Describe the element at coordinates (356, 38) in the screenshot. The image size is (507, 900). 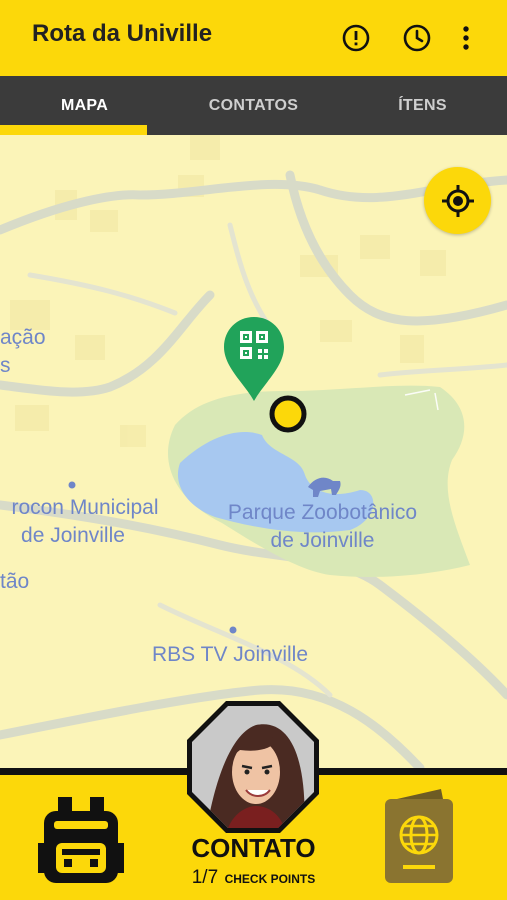
I see `alert-circle-icon` at that location.